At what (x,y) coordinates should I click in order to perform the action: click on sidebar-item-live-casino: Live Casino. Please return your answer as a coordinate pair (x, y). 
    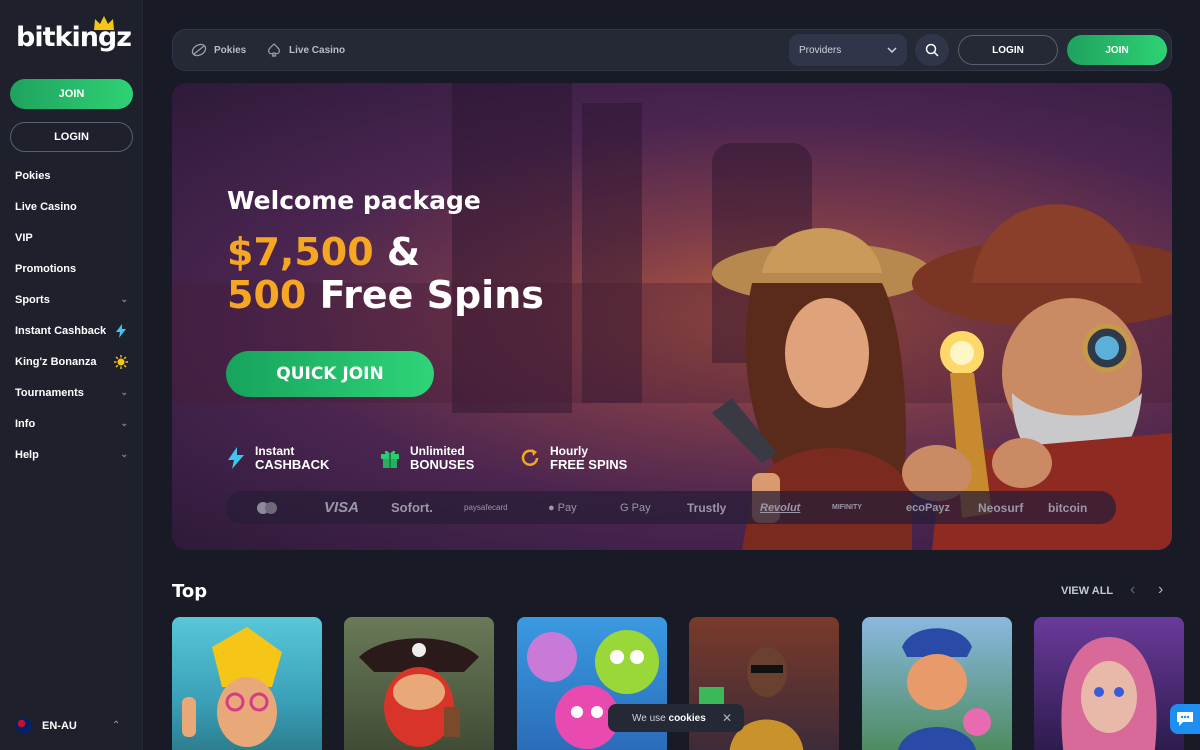
    Looking at the image, I should click on (71, 206).